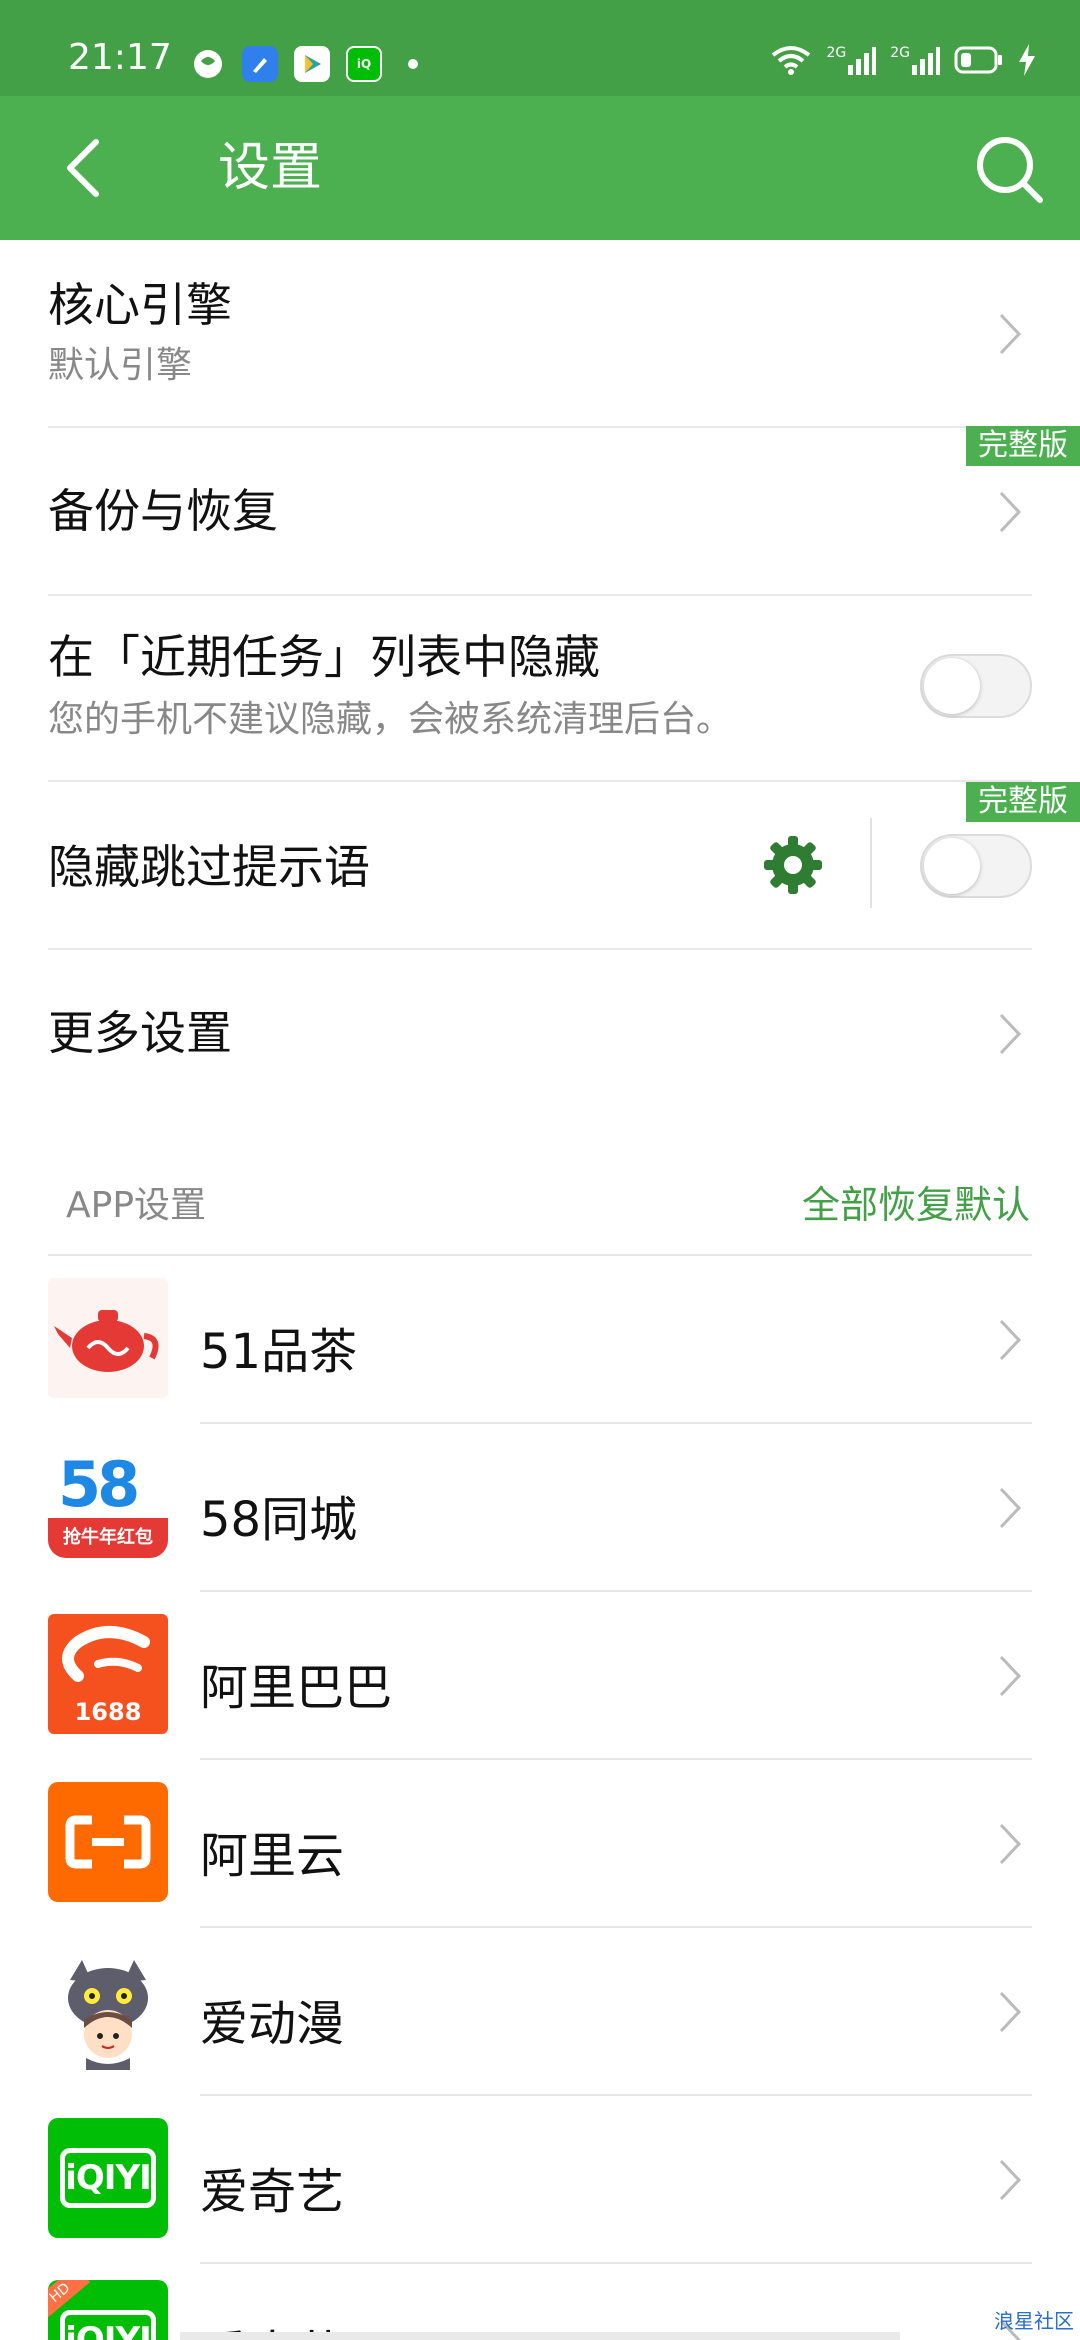  Describe the element at coordinates (540, 688) in the screenshot. I see `setting-hide-recents: 在「近期任务」列表中隐藏 您的手机不建议隐藏，会被系统清理后台。` at that location.